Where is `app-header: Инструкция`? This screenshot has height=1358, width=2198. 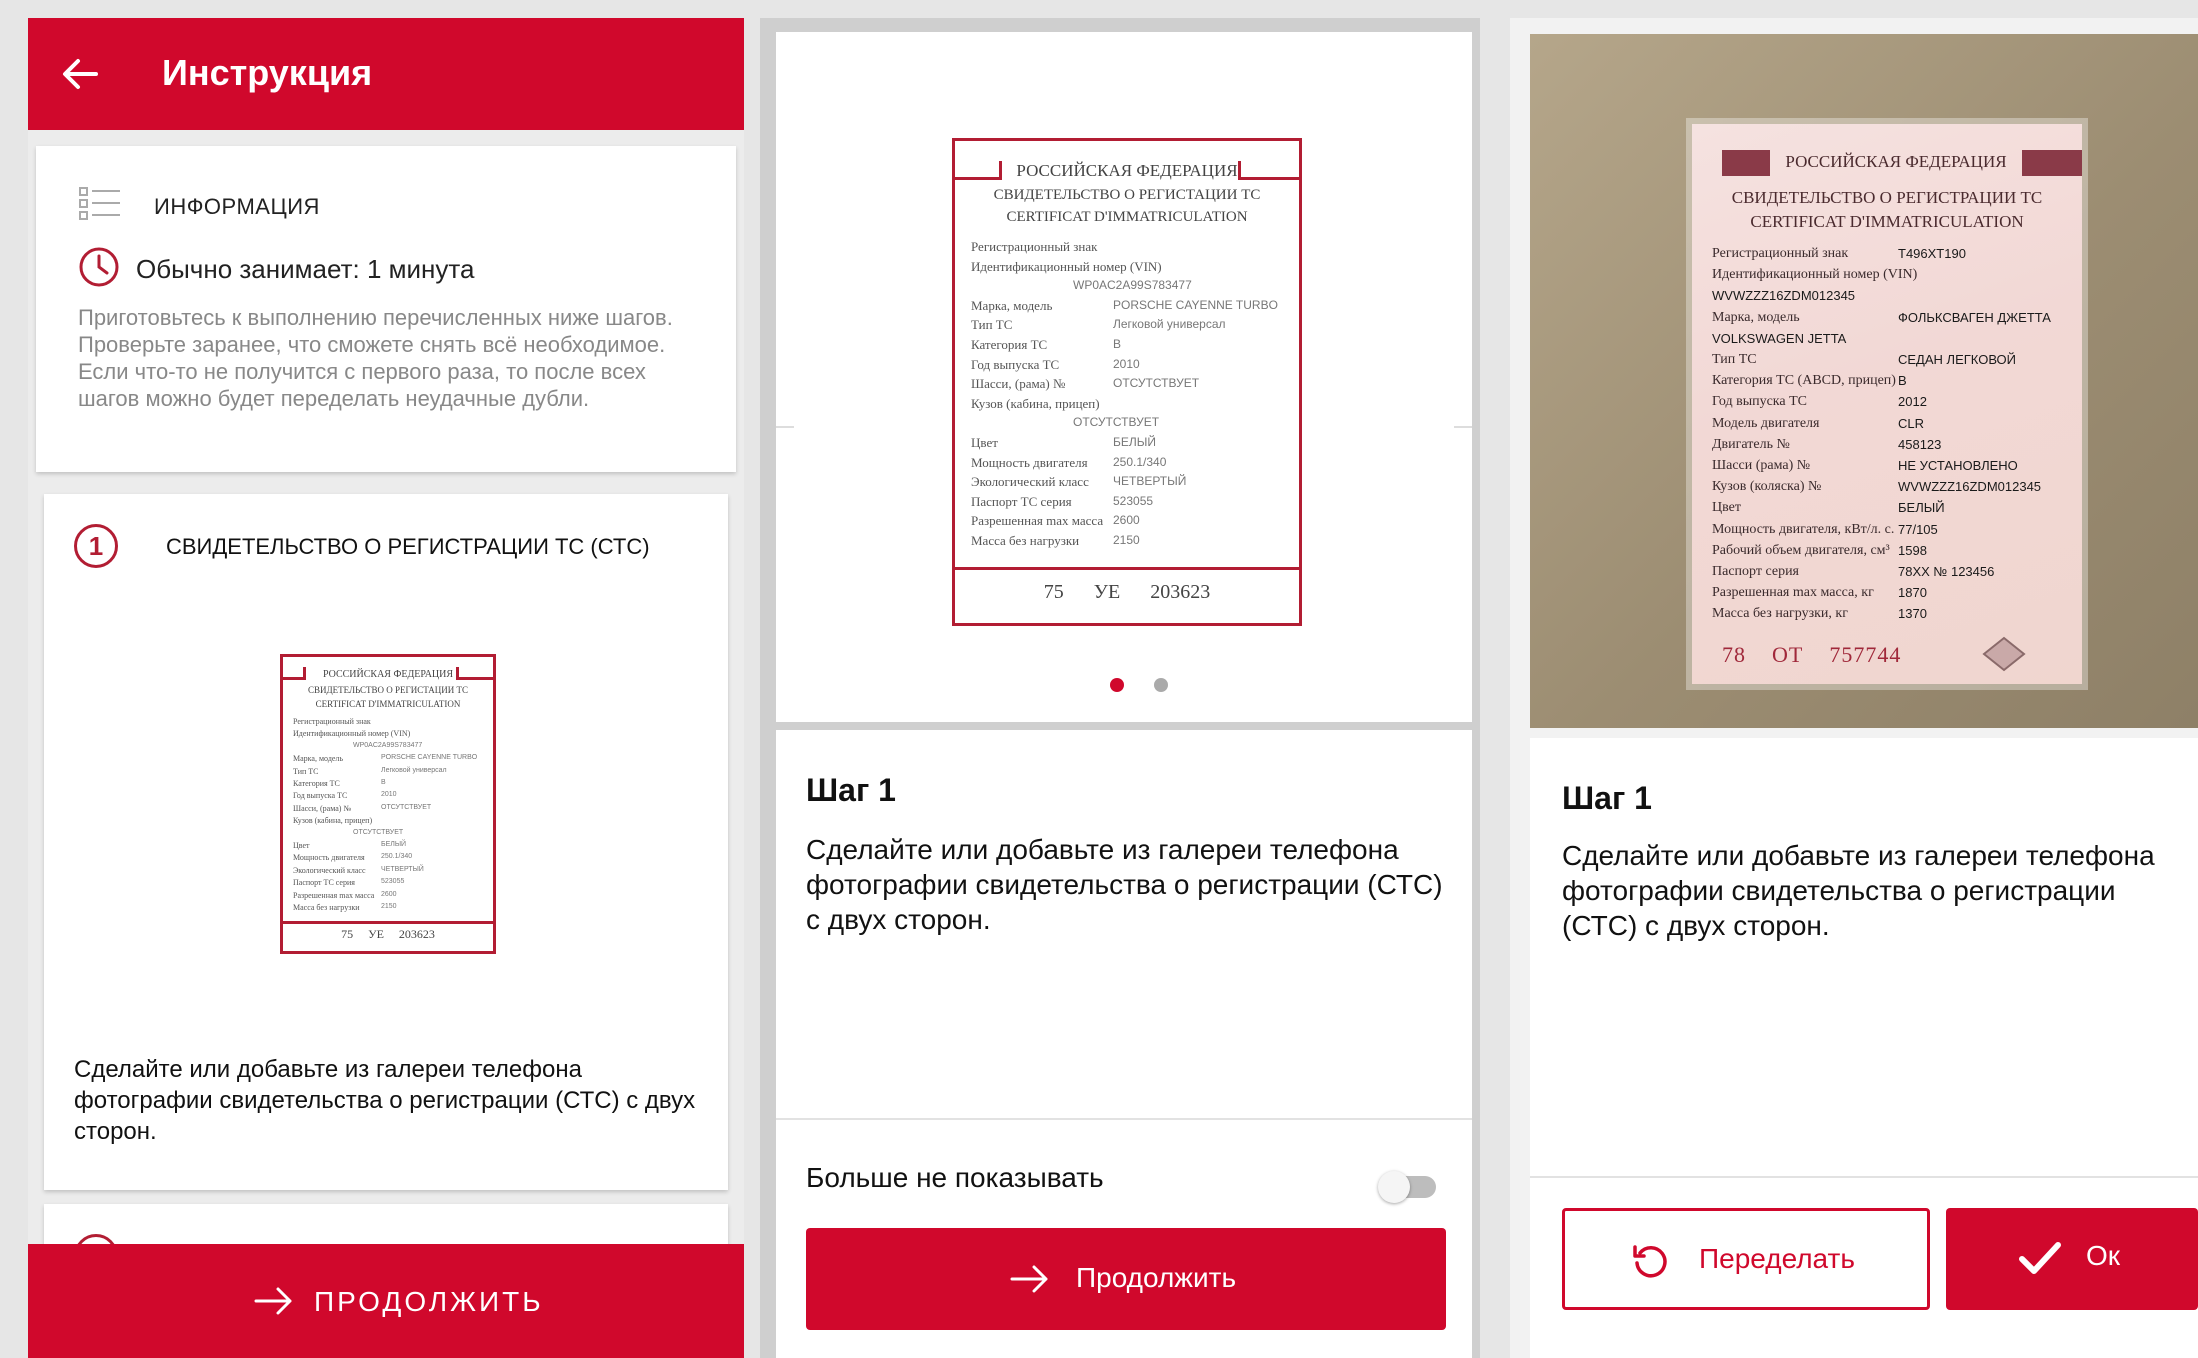
app-header: Инструкция is located at coordinates (386, 74).